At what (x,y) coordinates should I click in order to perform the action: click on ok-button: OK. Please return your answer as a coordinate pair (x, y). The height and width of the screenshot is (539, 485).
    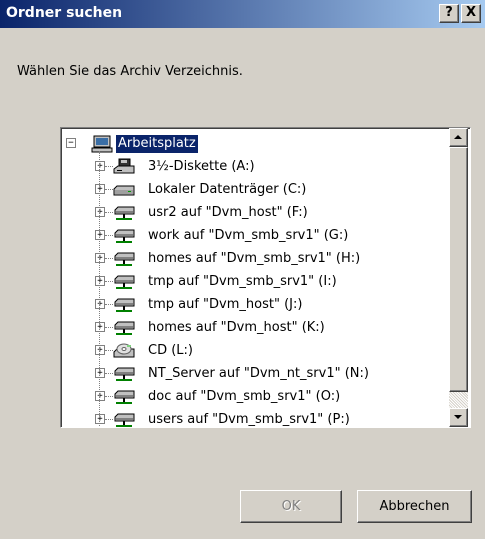
    Looking at the image, I should click on (291, 506).